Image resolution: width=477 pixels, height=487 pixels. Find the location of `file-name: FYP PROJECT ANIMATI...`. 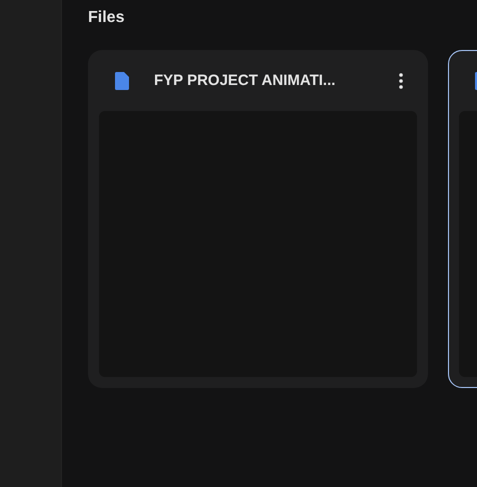

file-name: FYP PROJECT ANIMATI... is located at coordinates (245, 80).